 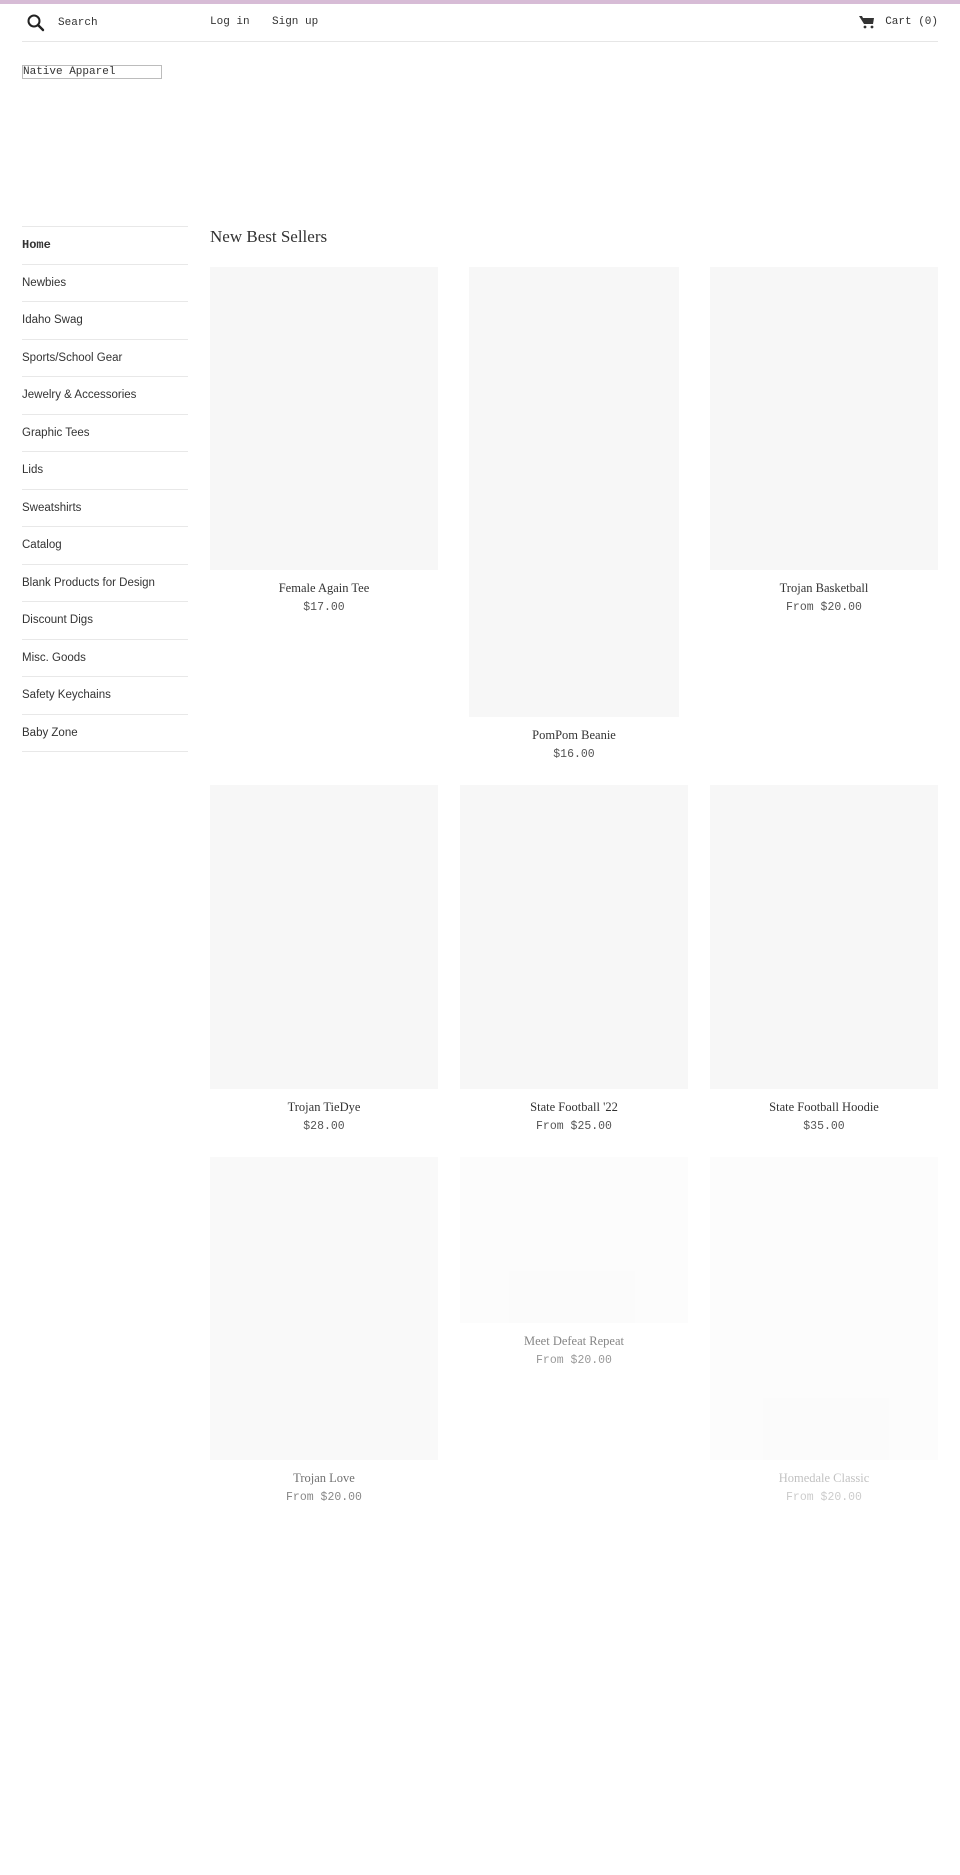 I want to click on product-title: Trojan Love, so click(x=324, y=1478).